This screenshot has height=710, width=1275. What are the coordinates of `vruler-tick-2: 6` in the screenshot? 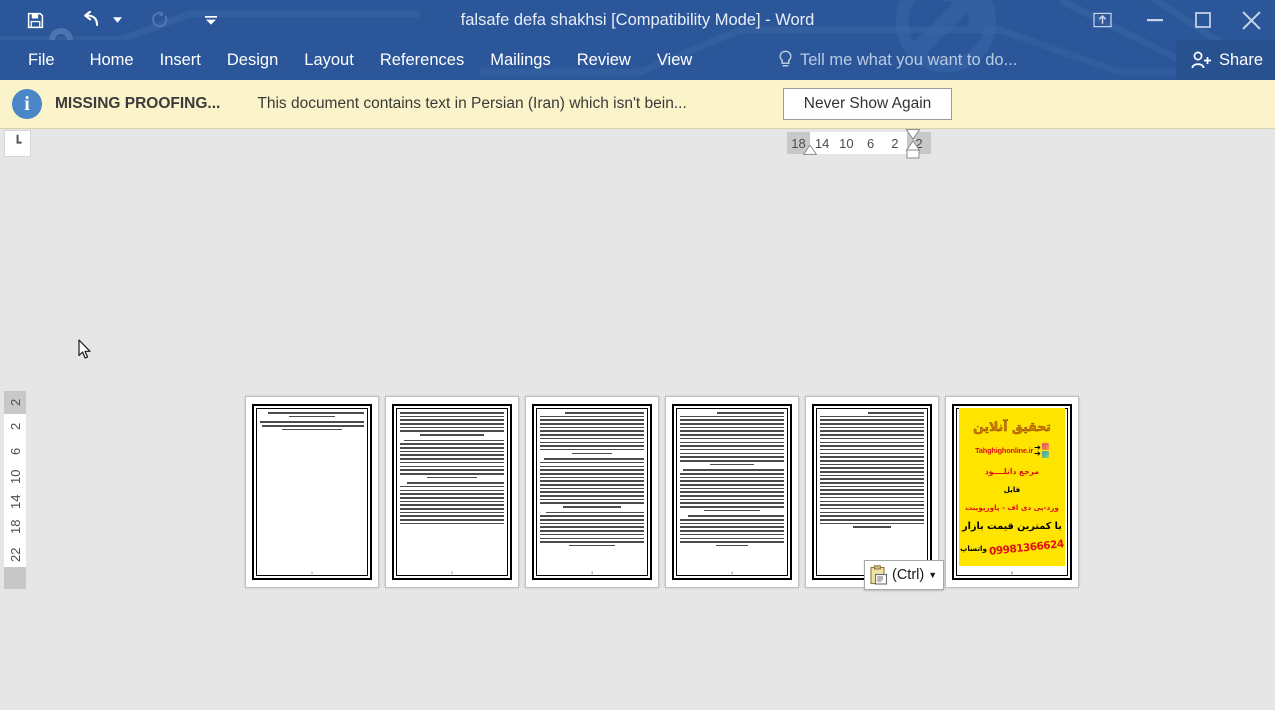 It's located at (15, 451).